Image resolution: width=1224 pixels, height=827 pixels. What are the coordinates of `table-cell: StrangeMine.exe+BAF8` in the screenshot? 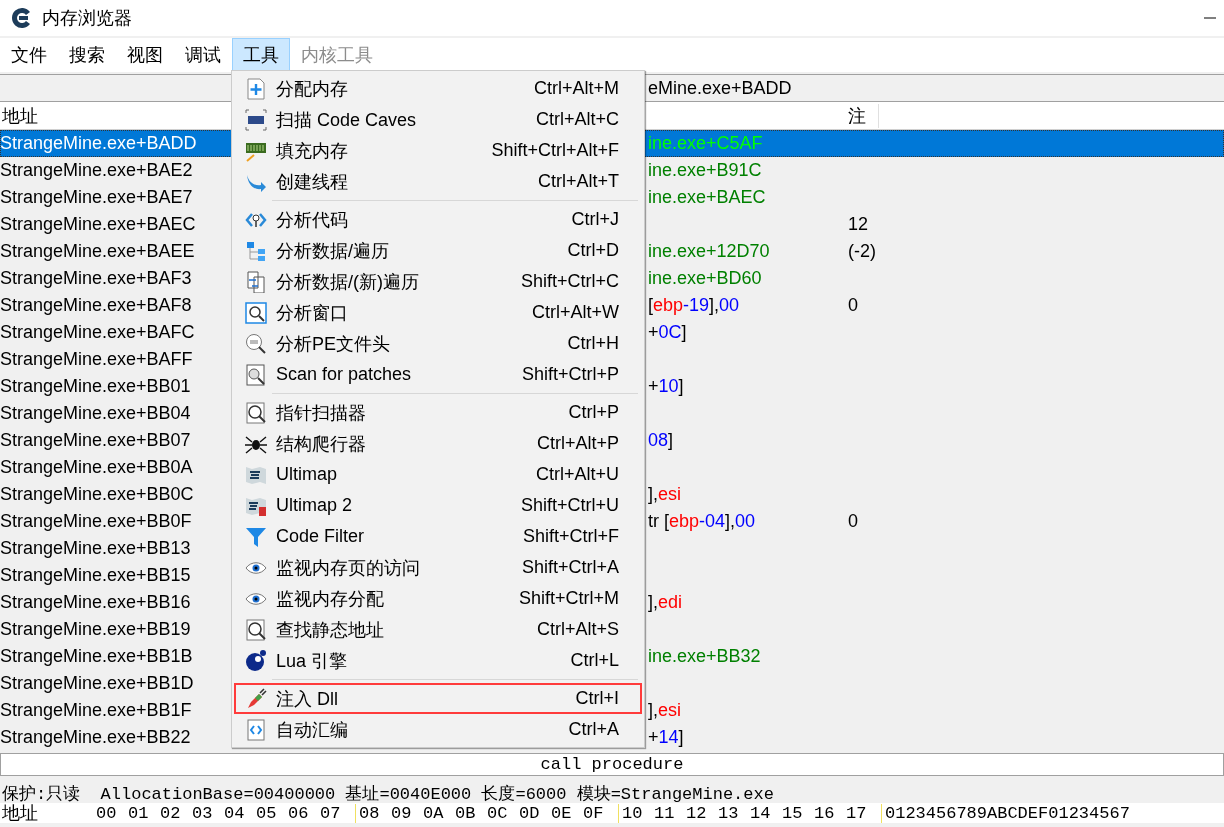 It's located at (96, 305).